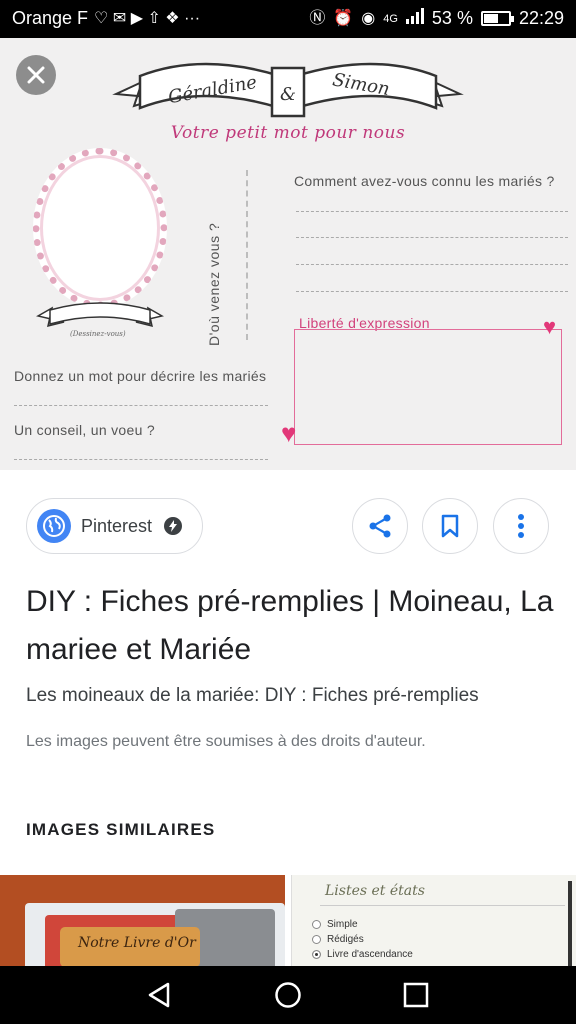 This screenshot has height=1024, width=576. What do you see at coordinates (342, 924) in the screenshot?
I see `option-label: Simple` at bounding box center [342, 924].